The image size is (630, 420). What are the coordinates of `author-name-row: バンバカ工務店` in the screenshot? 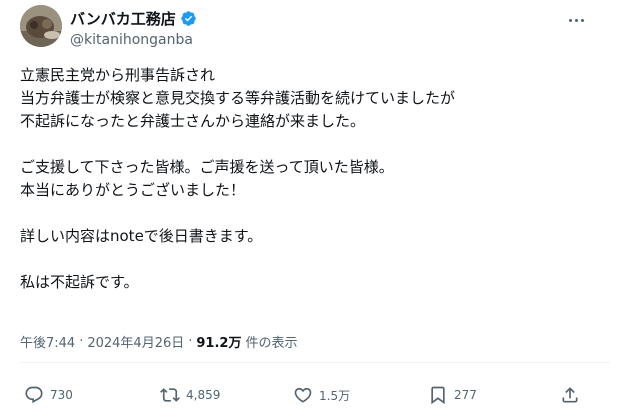 It's located at (133, 18).